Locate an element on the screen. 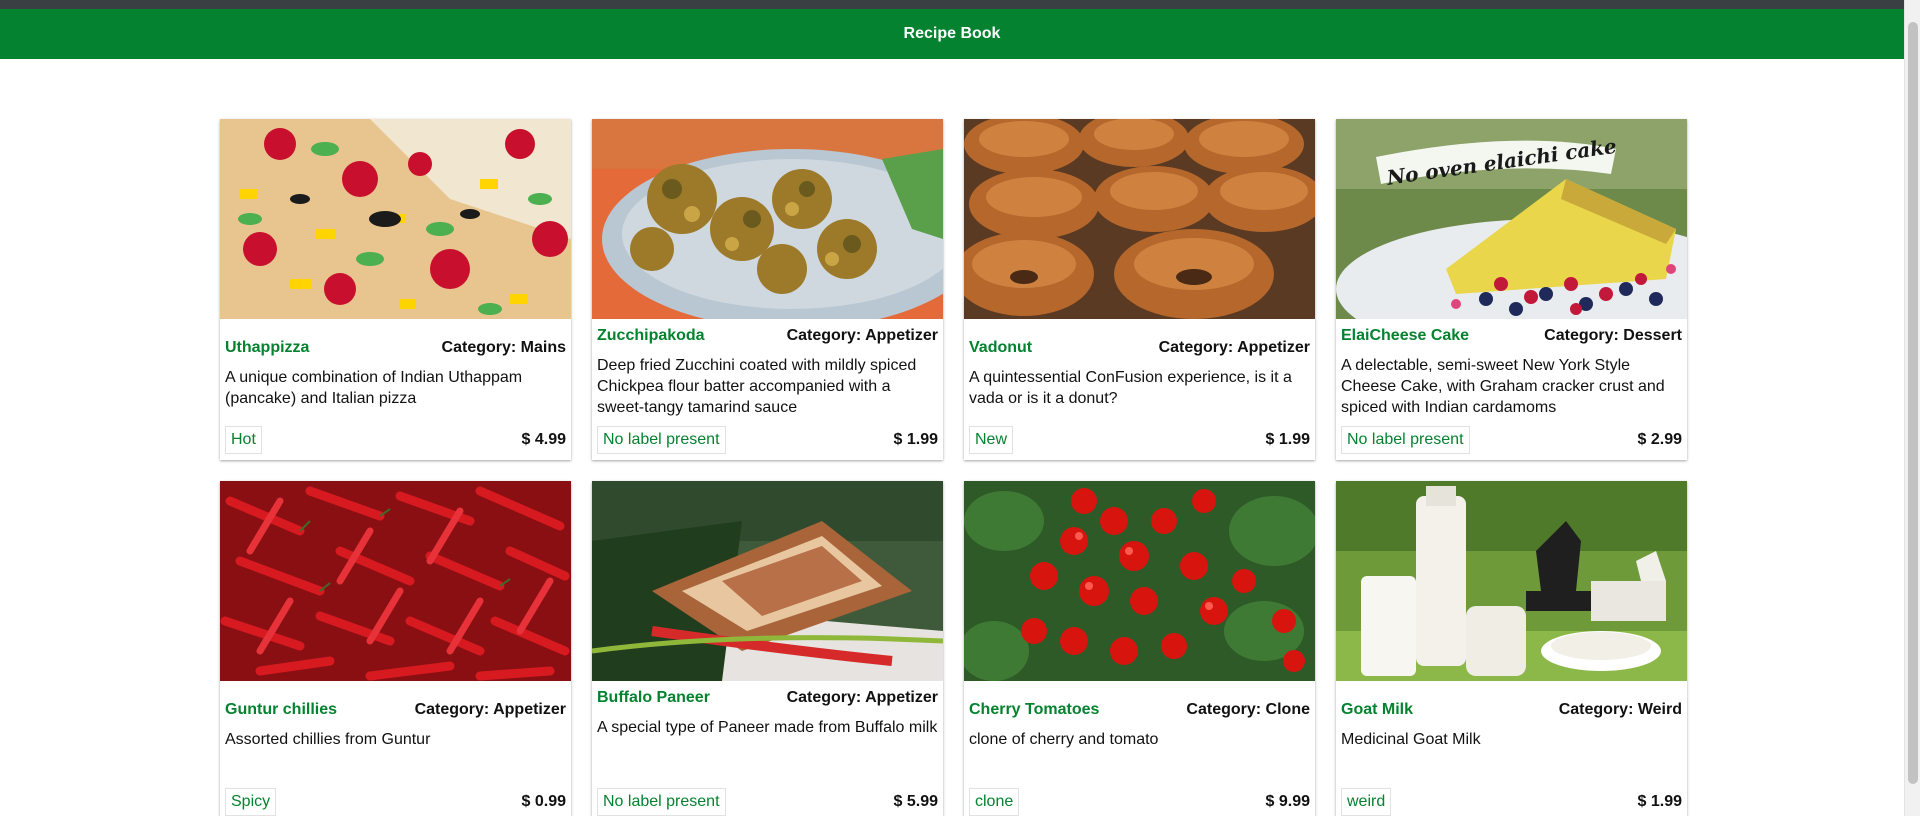 Image resolution: width=1920 pixels, height=816 pixels. recipe-category: Category: Clone is located at coordinates (1248, 709).